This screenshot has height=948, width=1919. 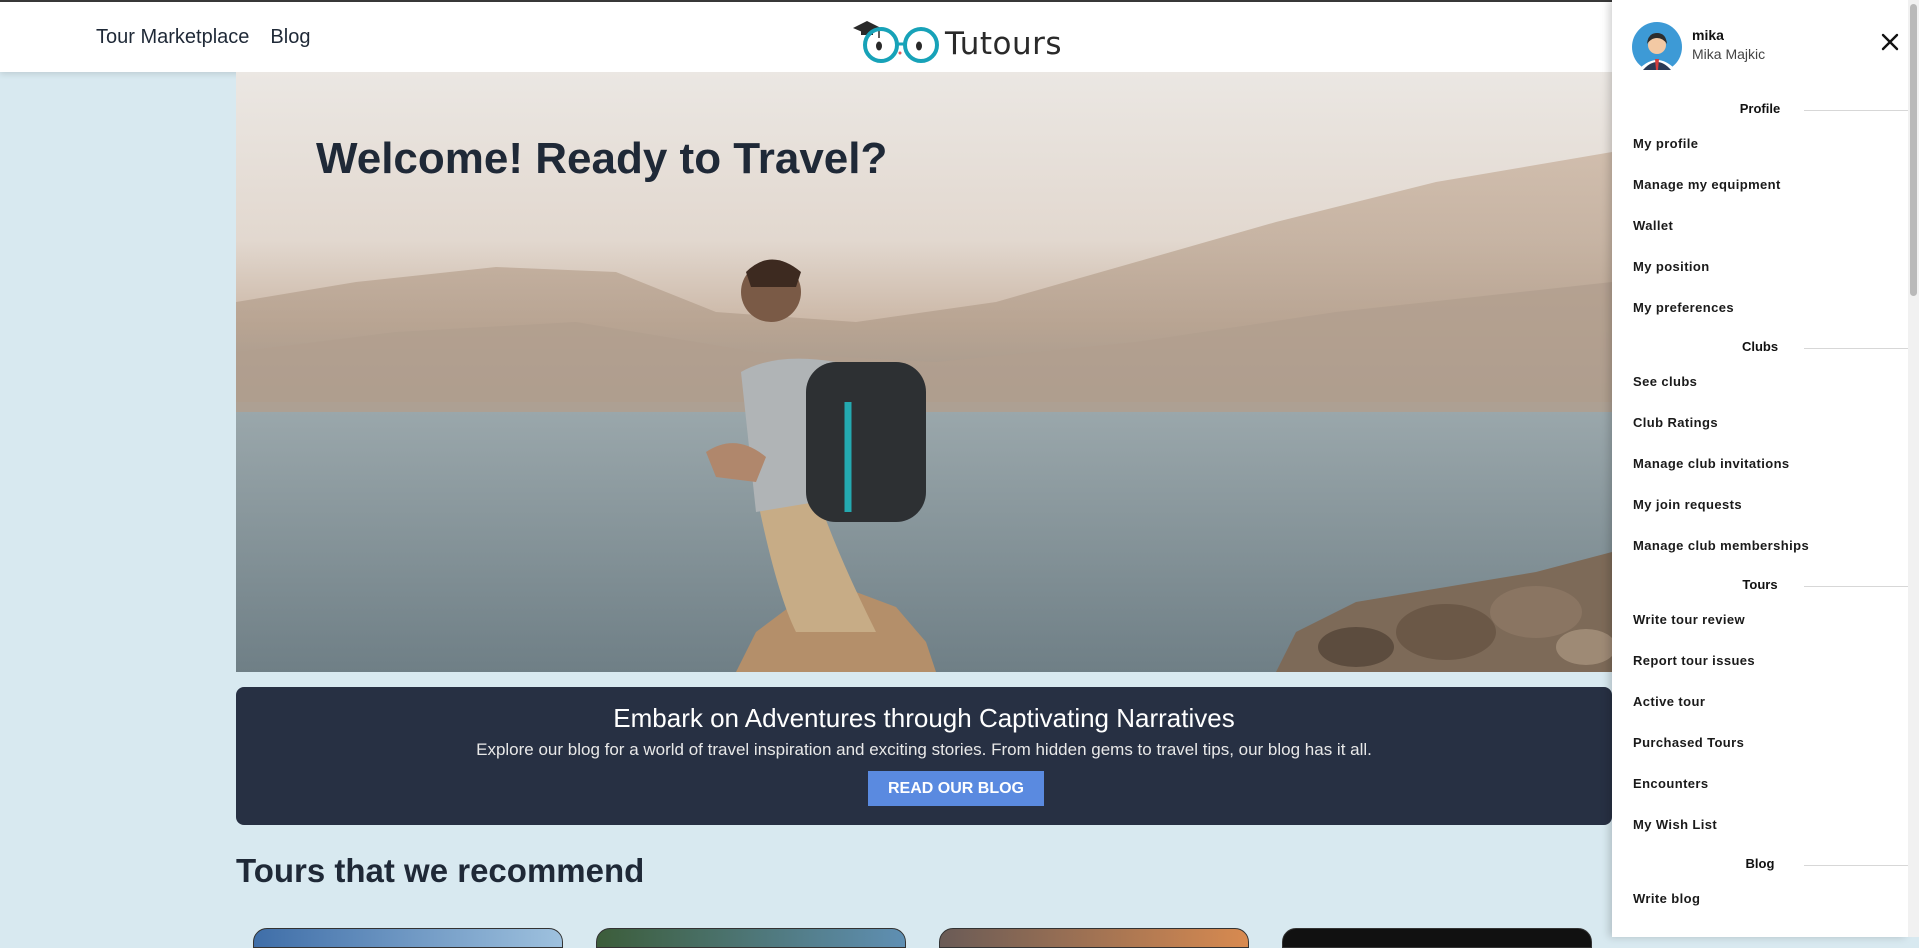 What do you see at coordinates (1913, 150) in the screenshot?
I see `scrollbar-thumb` at bounding box center [1913, 150].